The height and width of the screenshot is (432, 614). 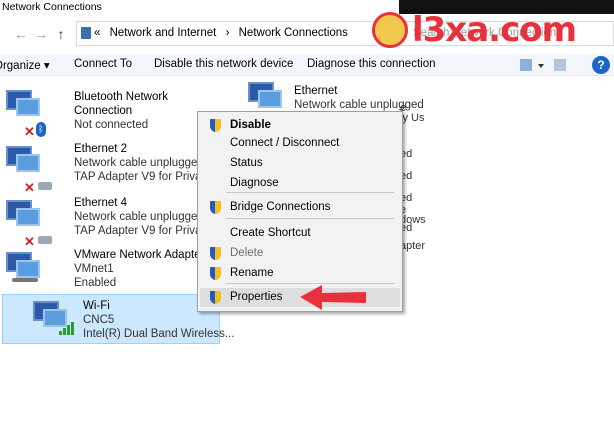 What do you see at coordinates (25, 65) in the screenshot?
I see `organize-button: Organize ▾` at bounding box center [25, 65].